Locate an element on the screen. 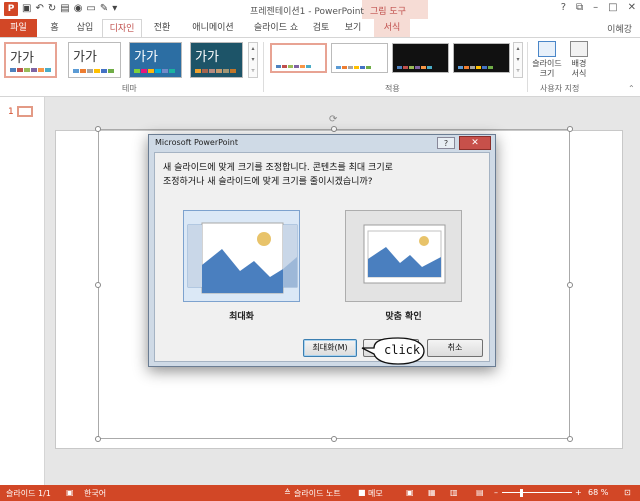 The image size is (640, 501). slide-indicator: 슬라이드 1/1 is located at coordinates (28, 493).